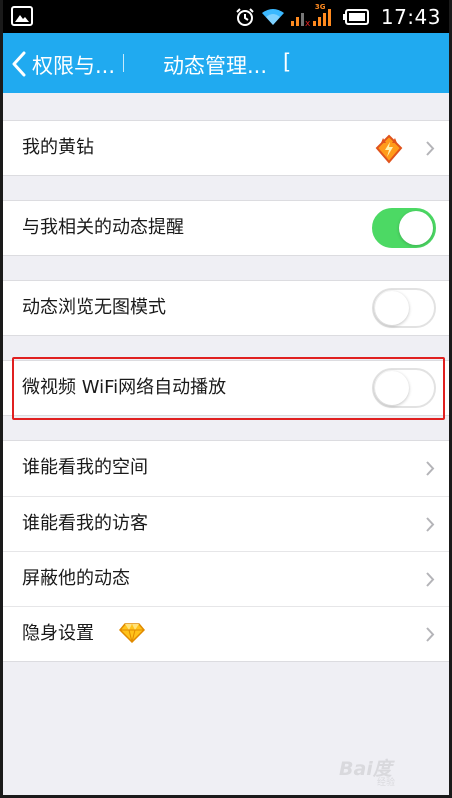 This screenshot has height=798, width=452. What do you see at coordinates (226, 16) in the screenshot?
I see `status-bar: x 3G 17:43` at bounding box center [226, 16].